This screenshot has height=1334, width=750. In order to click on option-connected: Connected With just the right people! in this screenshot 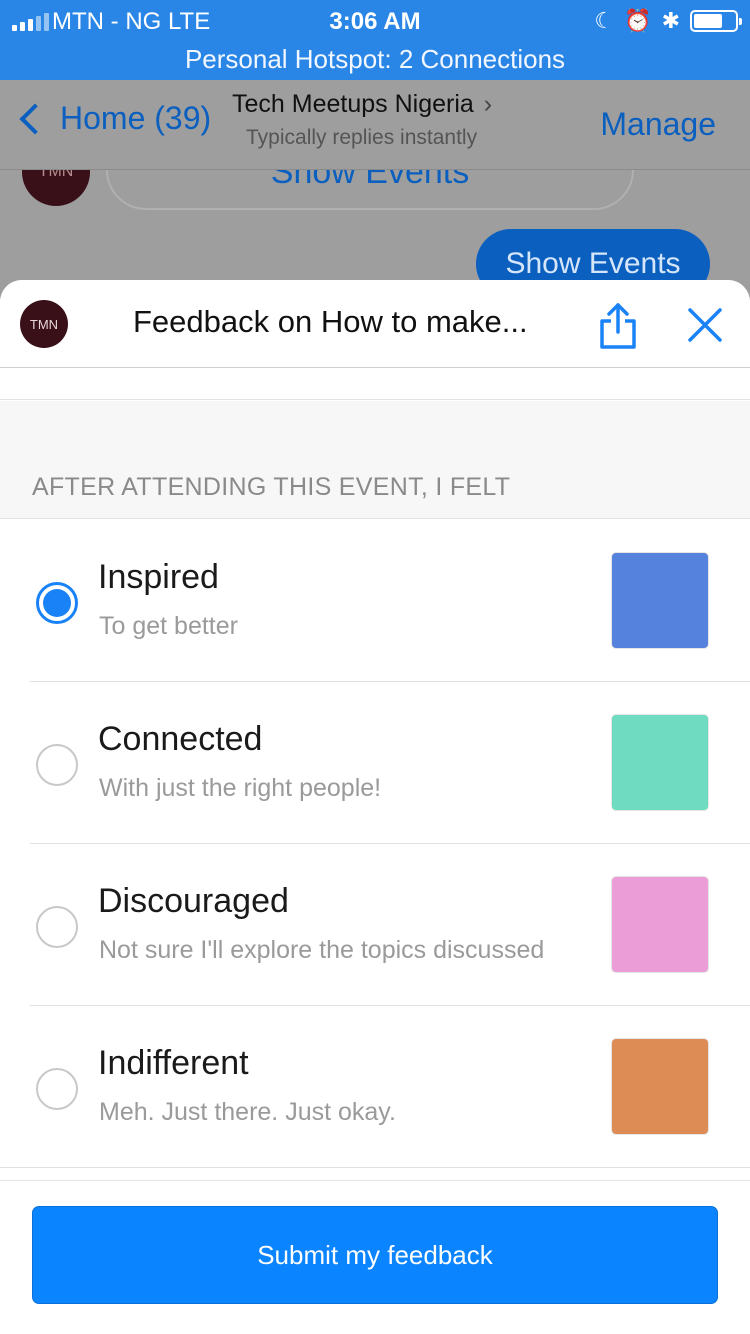, I will do `click(375, 763)`.